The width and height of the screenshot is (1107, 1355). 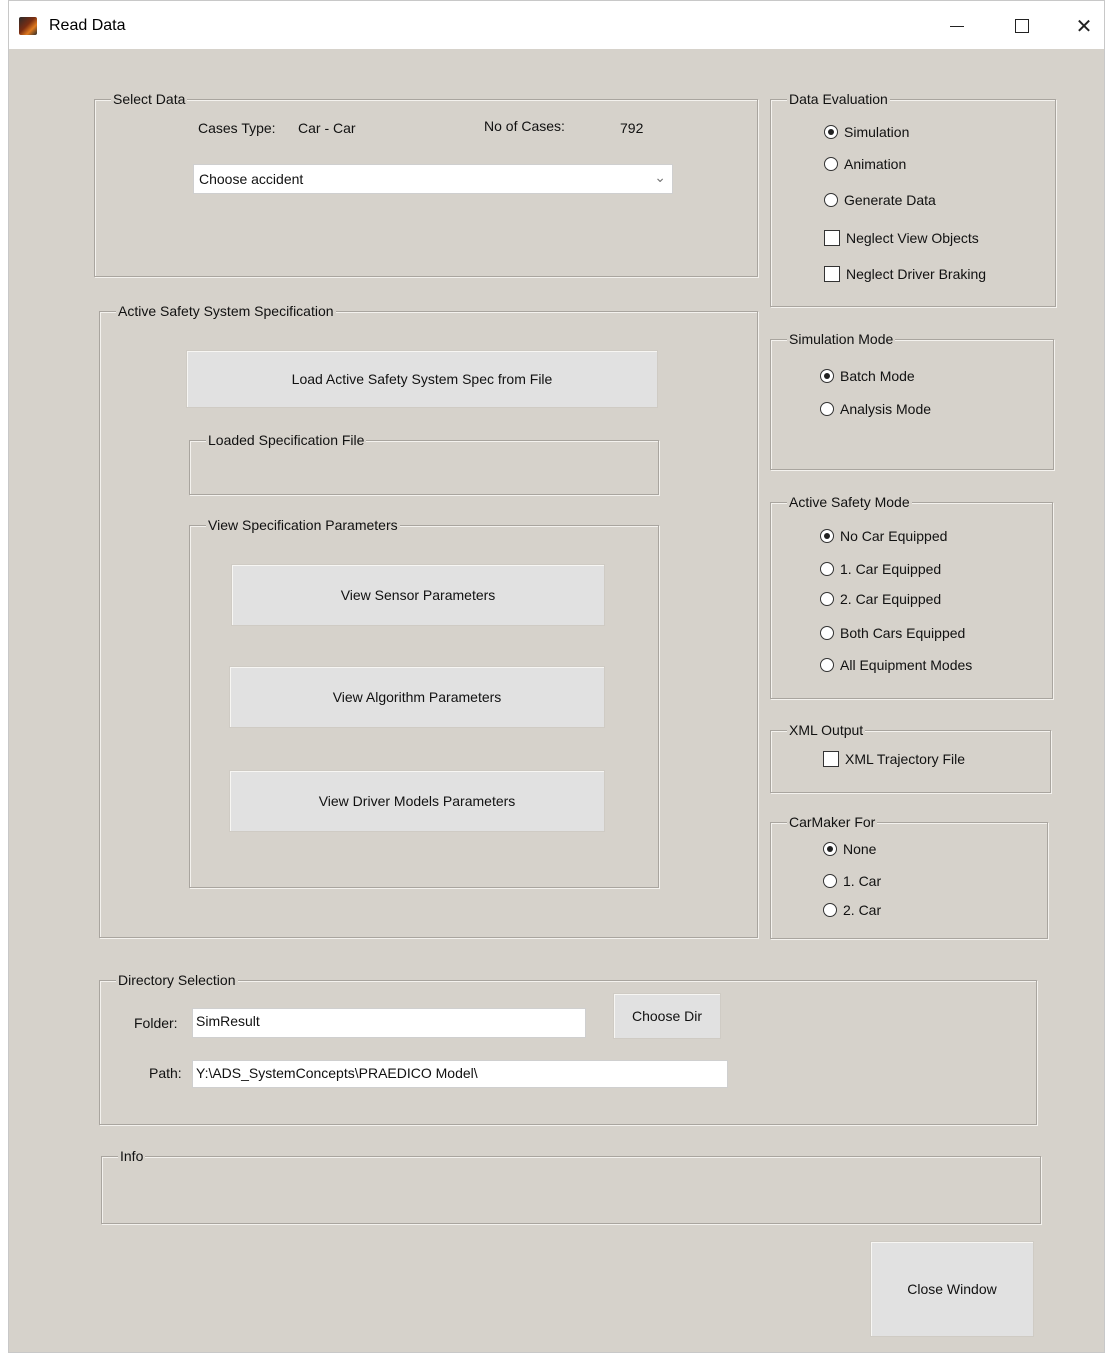 I want to click on active-safety-spec-legend: Active Safety System Specification, so click(x=226, y=311).